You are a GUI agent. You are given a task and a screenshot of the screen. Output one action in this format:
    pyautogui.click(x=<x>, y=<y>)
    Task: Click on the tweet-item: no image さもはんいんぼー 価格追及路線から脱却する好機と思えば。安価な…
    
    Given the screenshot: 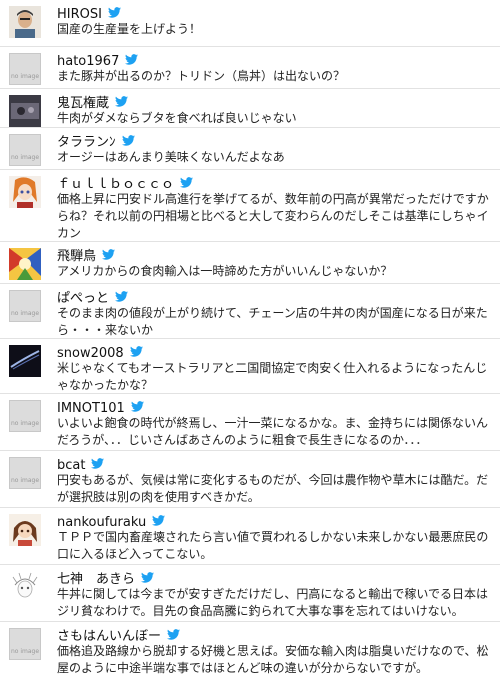 What is the action you would take?
    pyautogui.click(x=250, y=650)
    